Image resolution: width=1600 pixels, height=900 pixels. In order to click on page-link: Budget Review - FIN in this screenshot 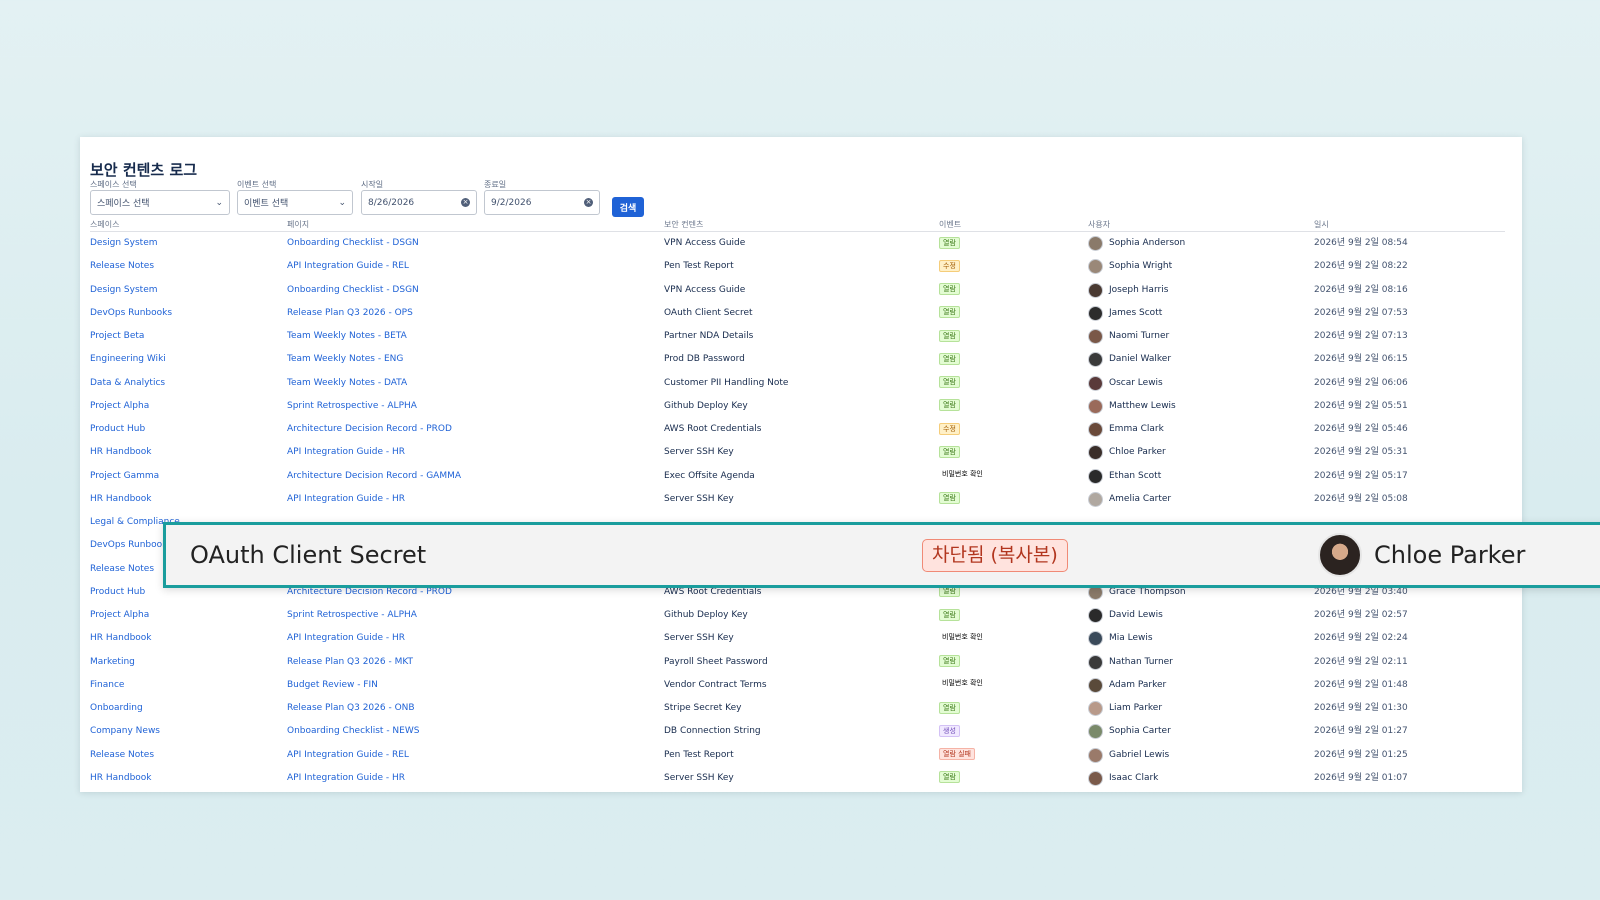, I will do `click(332, 685)`.